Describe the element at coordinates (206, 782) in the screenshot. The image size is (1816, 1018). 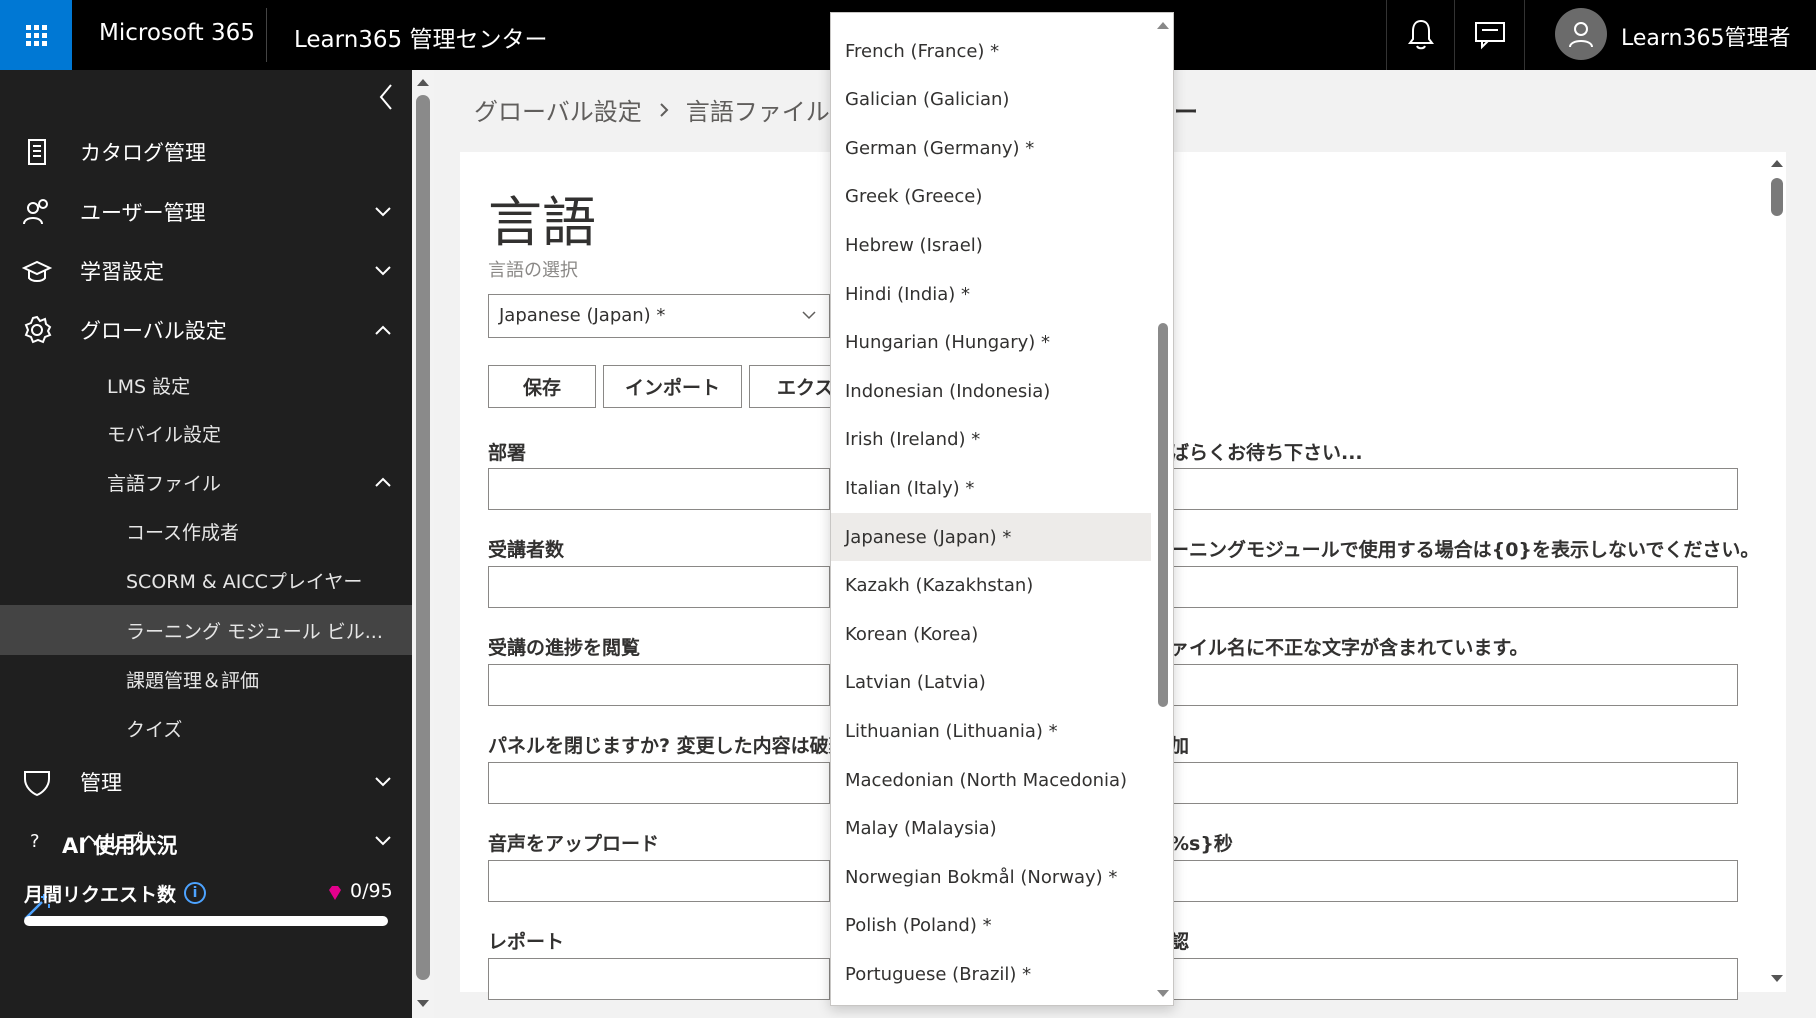
I see `sidebar-item-admin: 管理` at that location.